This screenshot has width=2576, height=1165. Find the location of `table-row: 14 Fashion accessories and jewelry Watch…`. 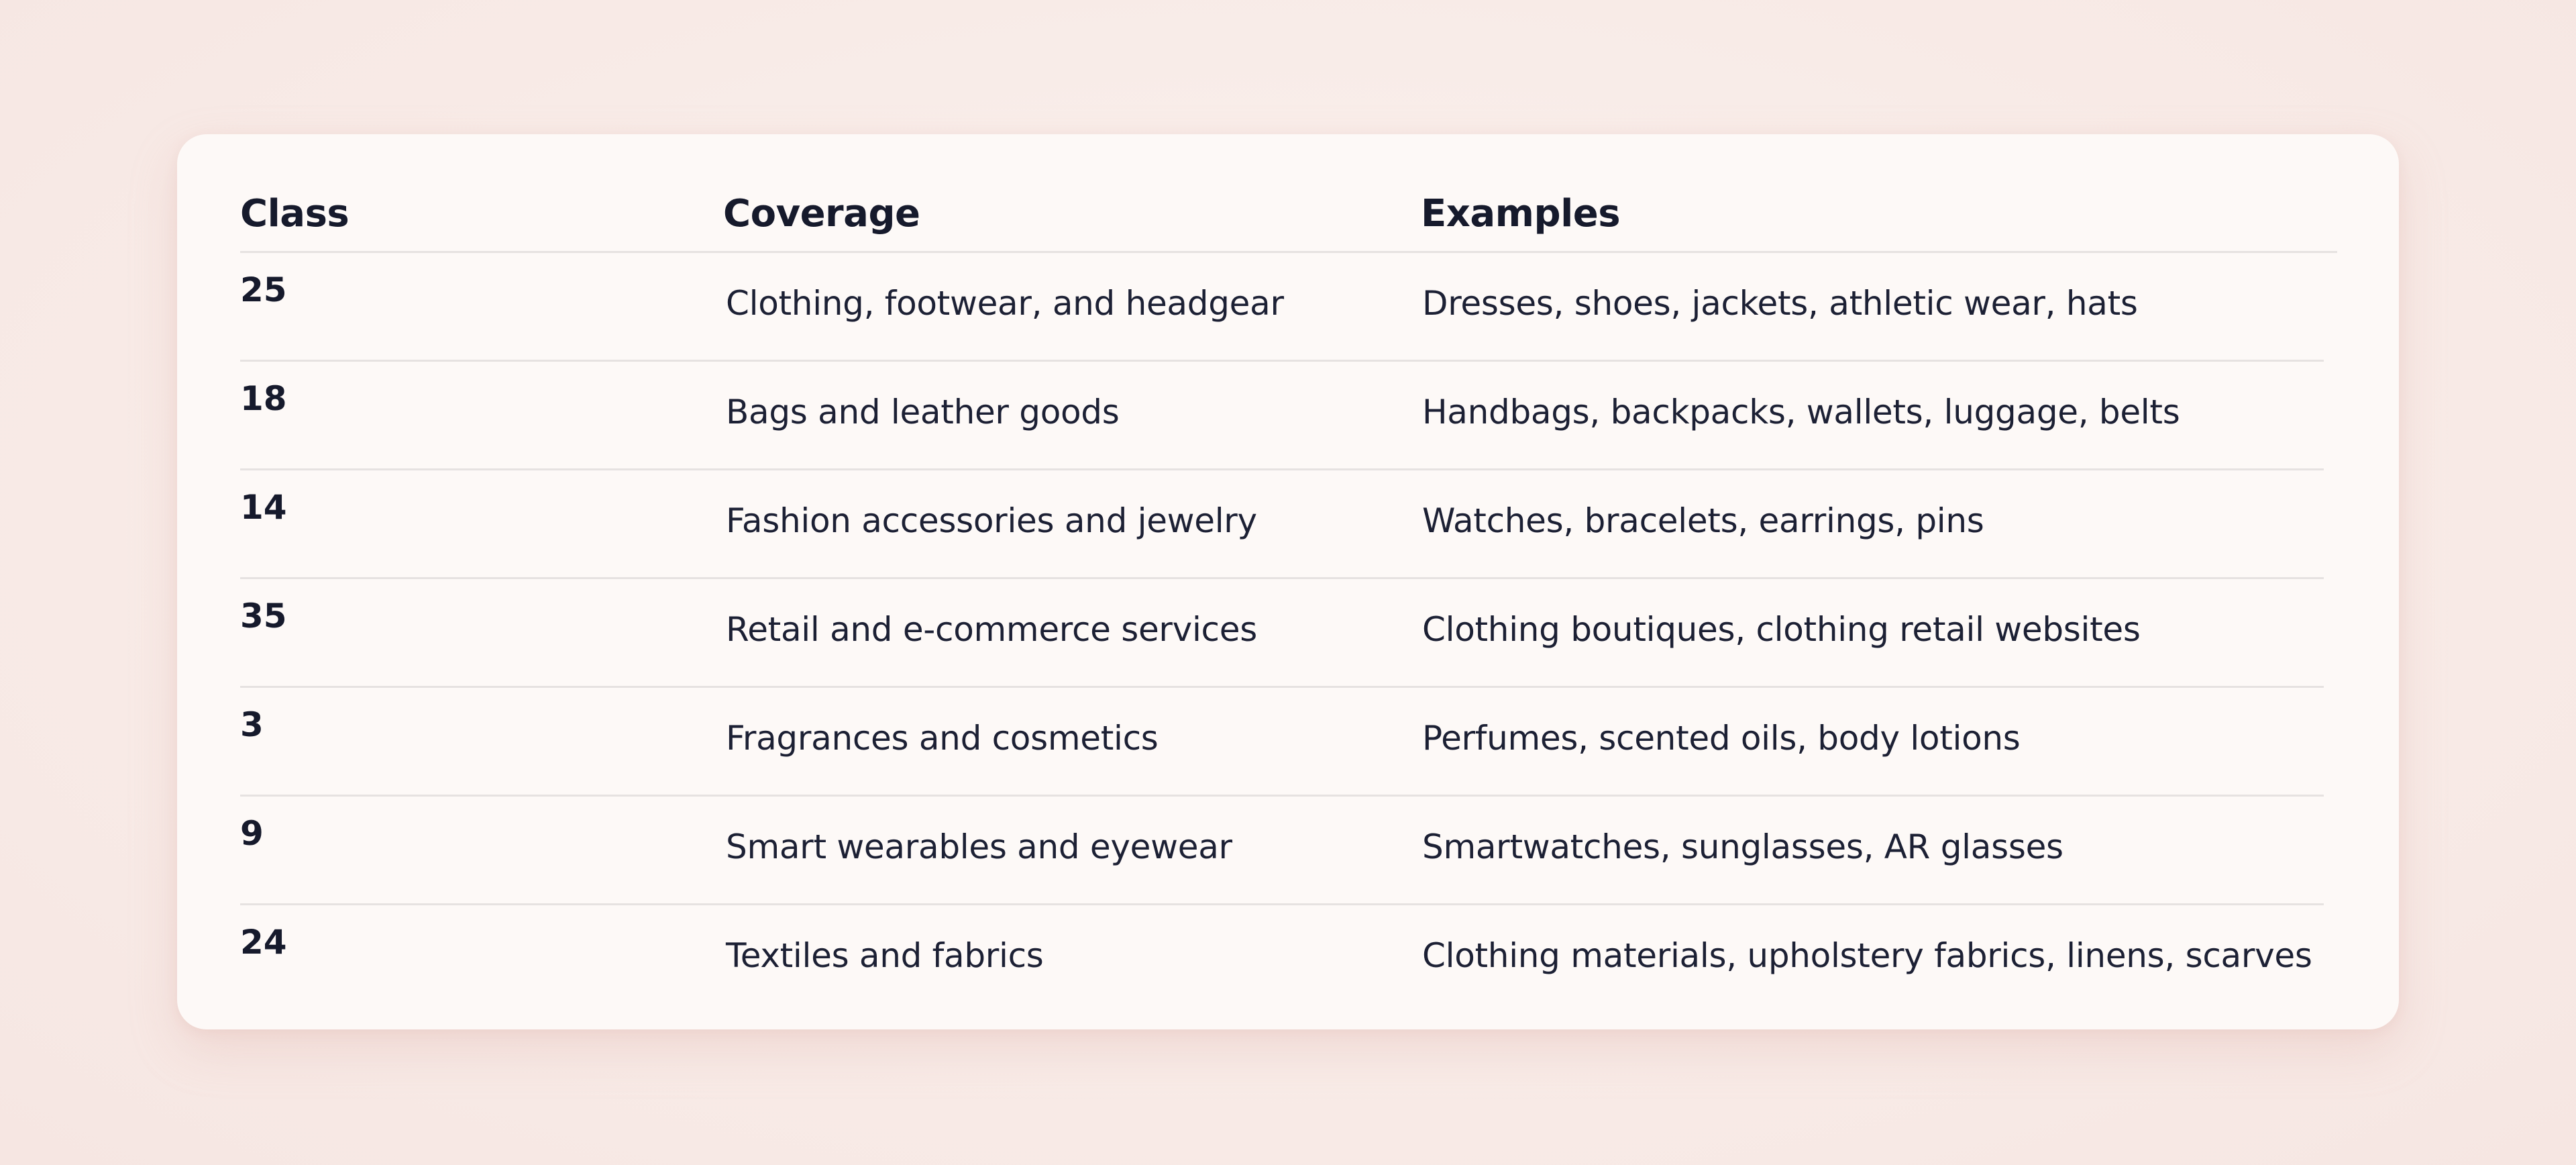

table-row: 14 Fashion accessories and jewelry Watch… is located at coordinates (1282, 524).